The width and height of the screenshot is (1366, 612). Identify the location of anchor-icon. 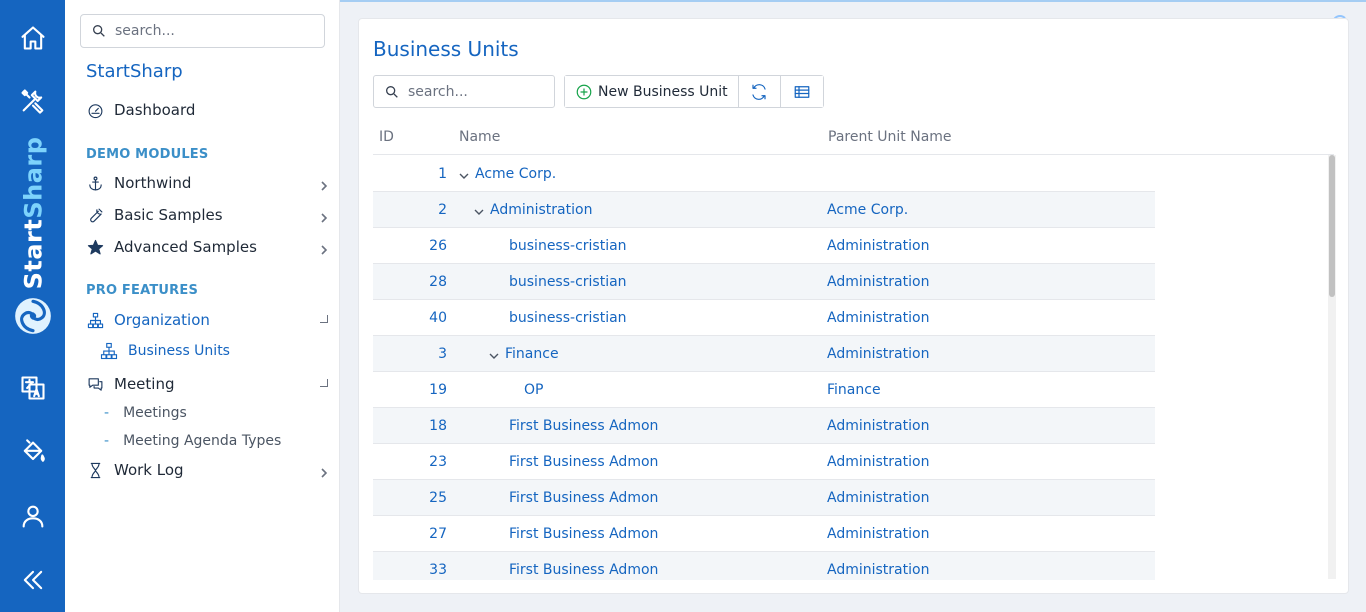
(95, 183).